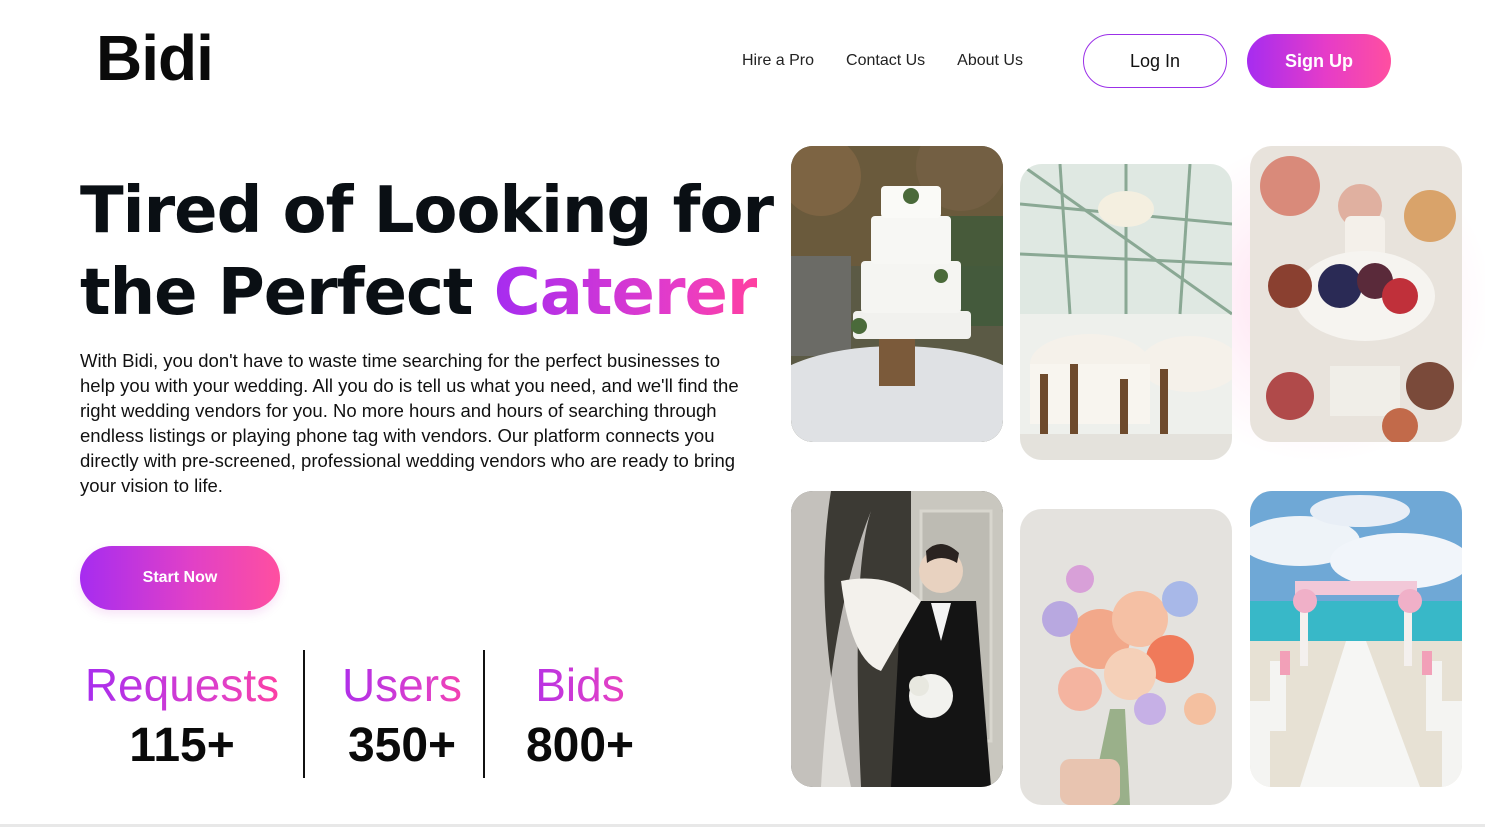  Describe the element at coordinates (402, 745) in the screenshot. I see `stat-users-value: 350+` at that location.